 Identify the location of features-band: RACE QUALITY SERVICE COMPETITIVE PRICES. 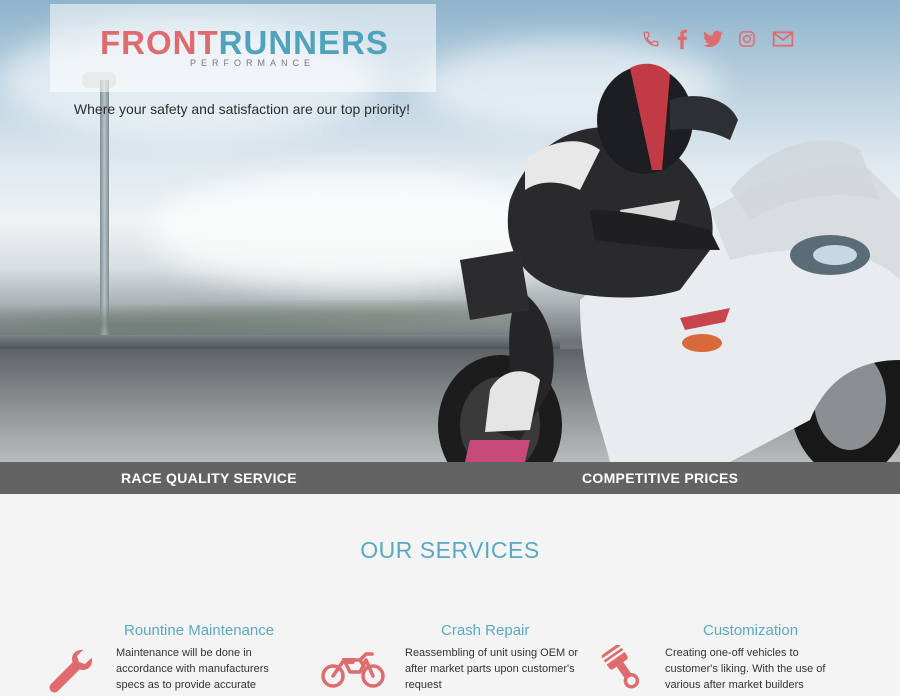
(450, 478).